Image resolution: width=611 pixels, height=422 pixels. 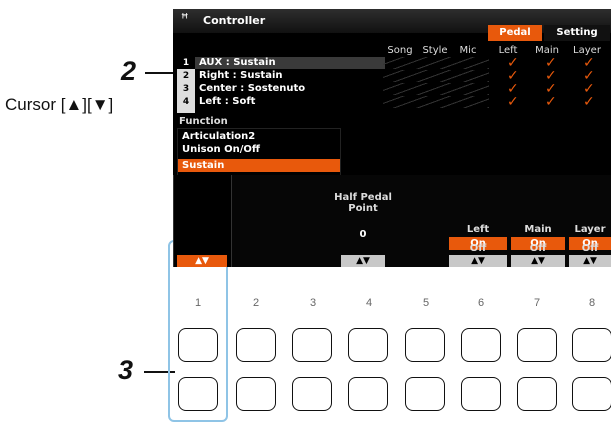 I want to click on half-pedal-arrow-button: ▲▼, so click(x=363, y=261).